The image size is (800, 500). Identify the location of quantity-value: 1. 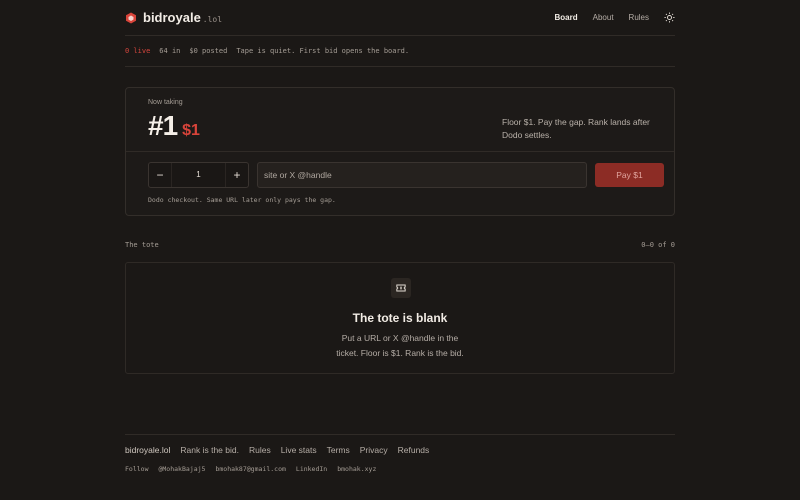
(198, 175).